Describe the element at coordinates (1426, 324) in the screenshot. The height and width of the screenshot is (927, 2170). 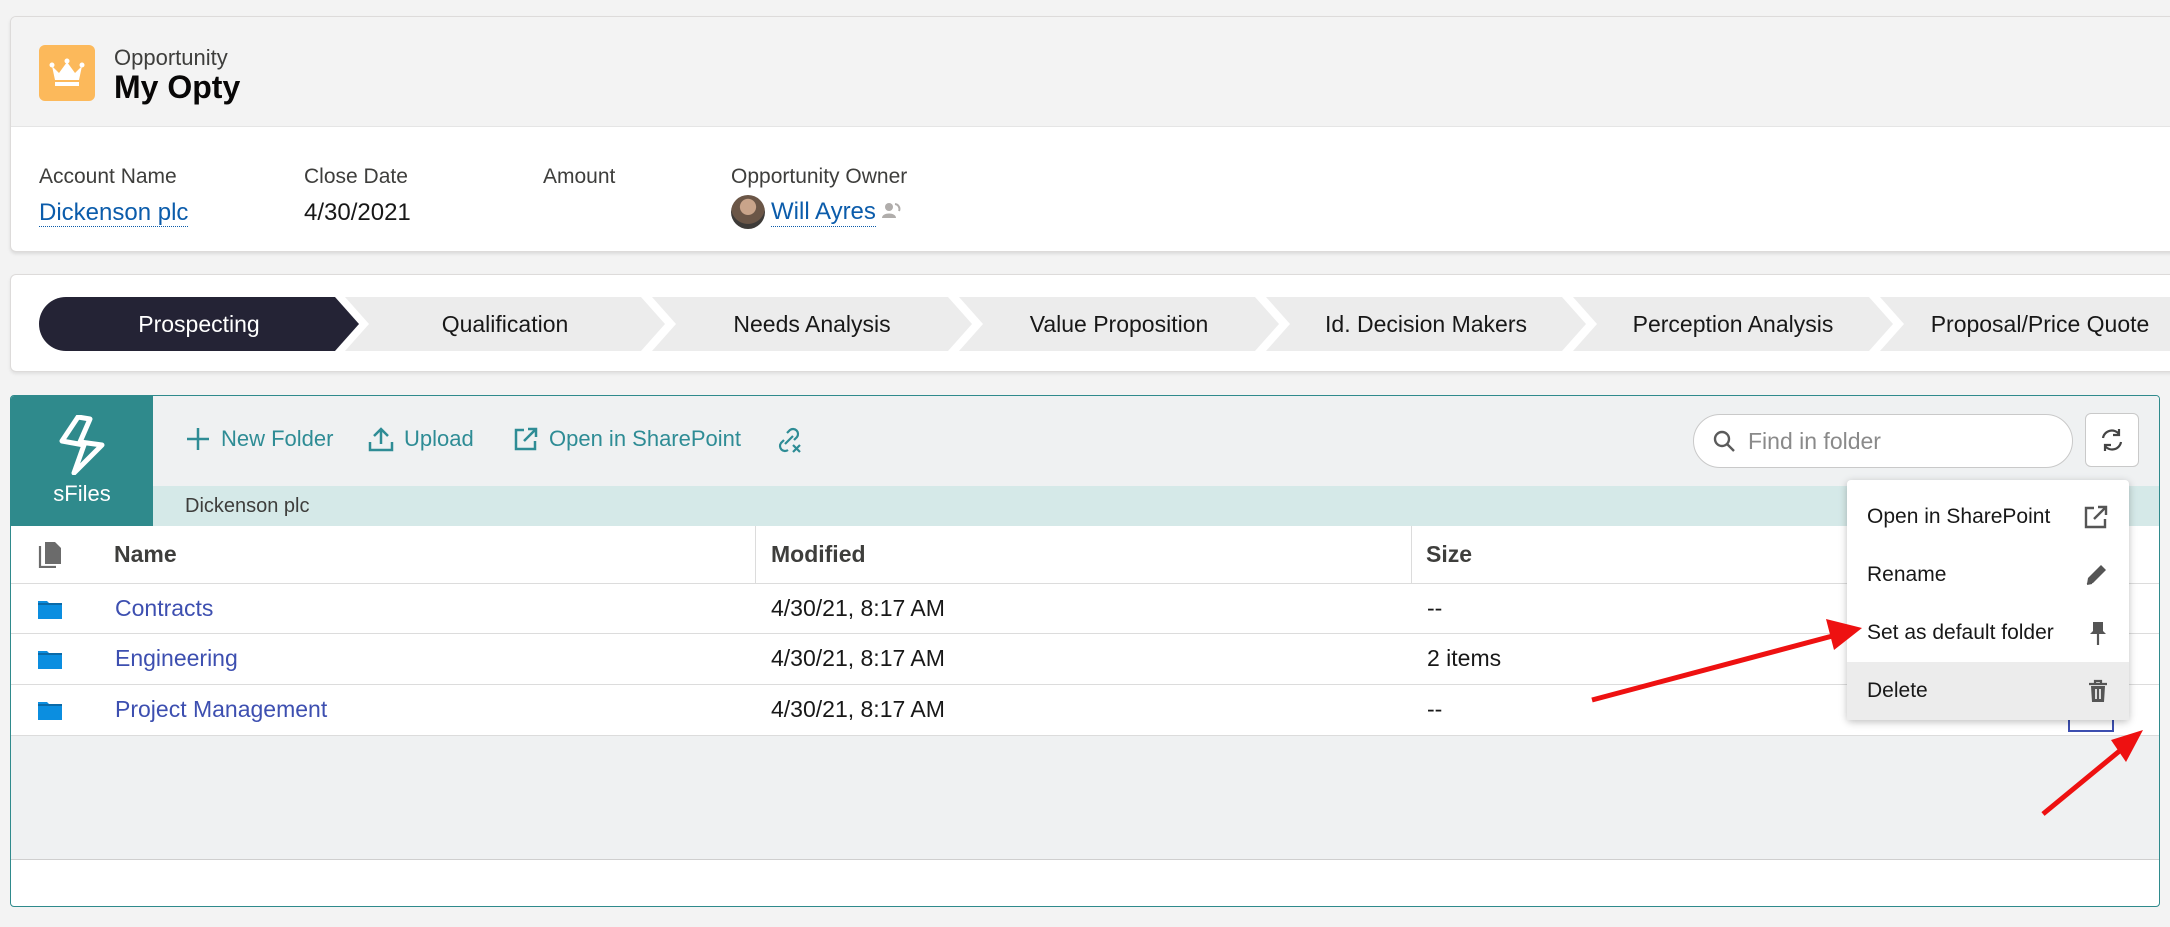
I see `path-stage-id-decision-makers: Id. Decision Makers` at that location.